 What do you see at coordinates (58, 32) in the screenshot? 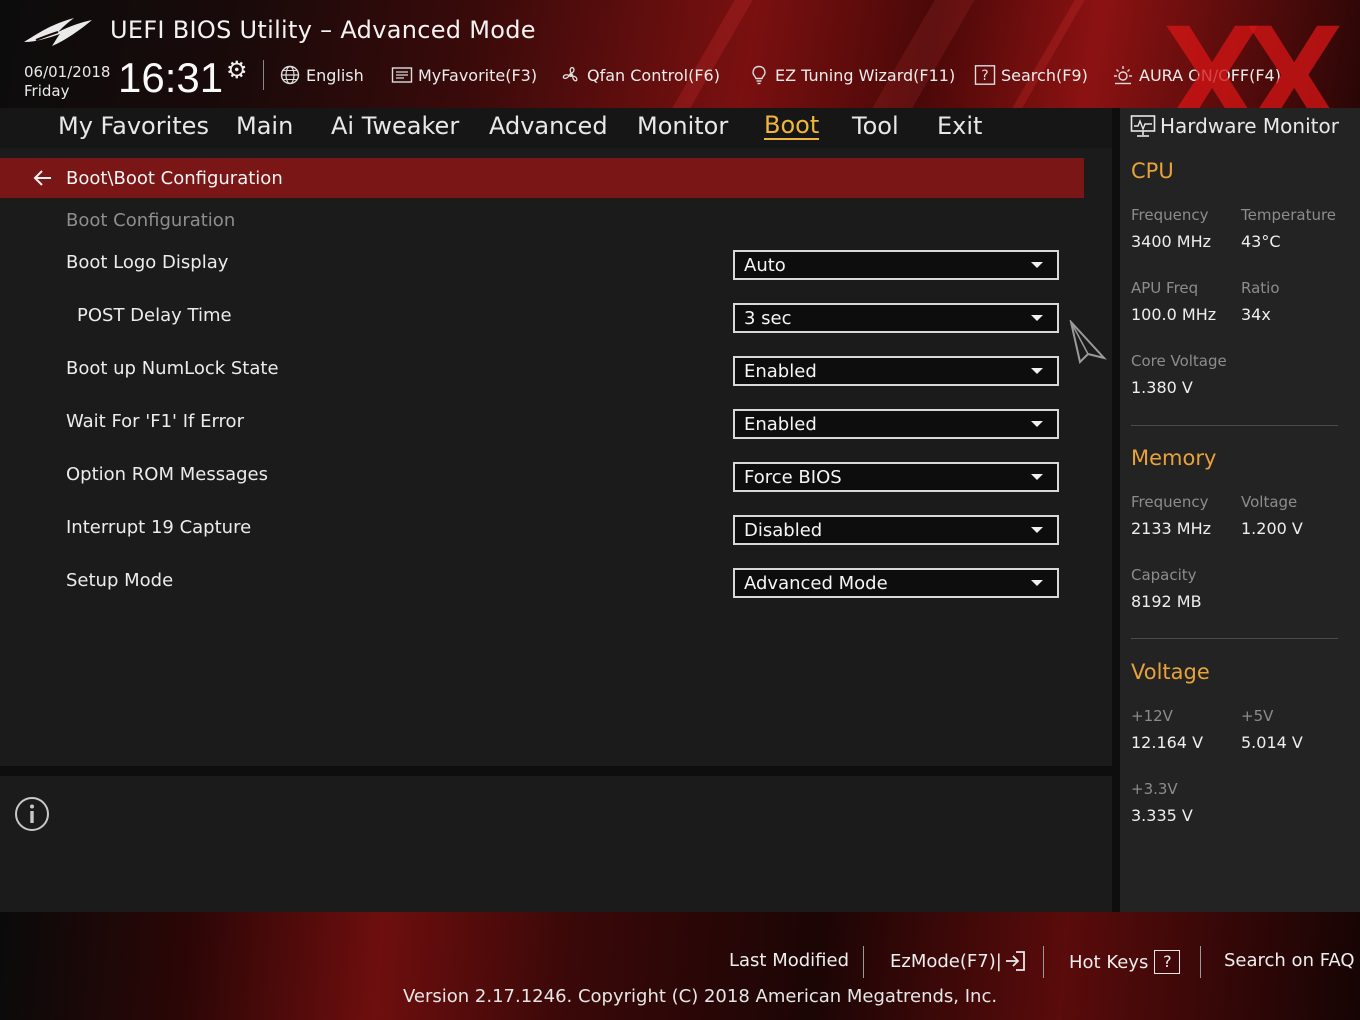
I see `rog-logo-icon` at bounding box center [58, 32].